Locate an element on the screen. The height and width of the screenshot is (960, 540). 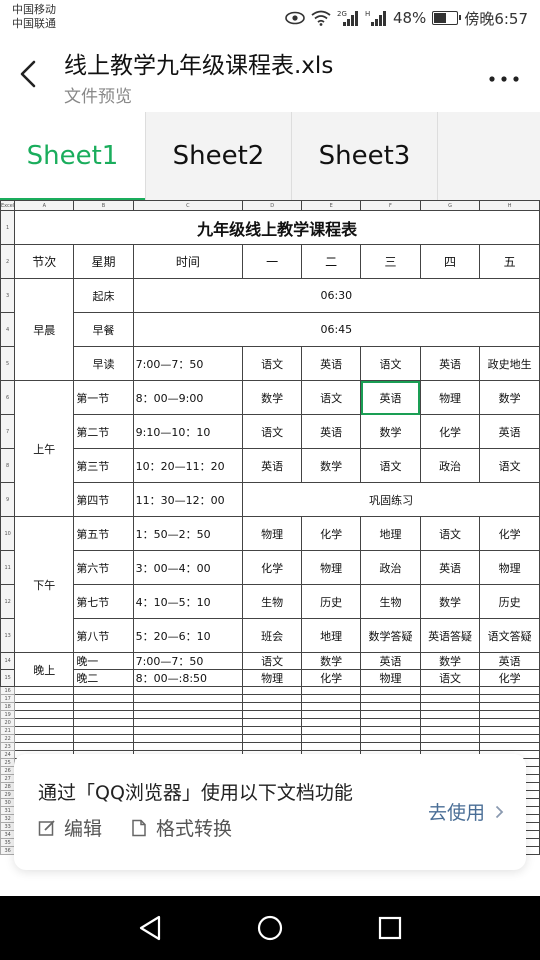
qq-browser-promo-card: 通过「QQ浏览器」使用以下文档功能 编辑 格式转换 去使用 is located at coordinates (270, 812).